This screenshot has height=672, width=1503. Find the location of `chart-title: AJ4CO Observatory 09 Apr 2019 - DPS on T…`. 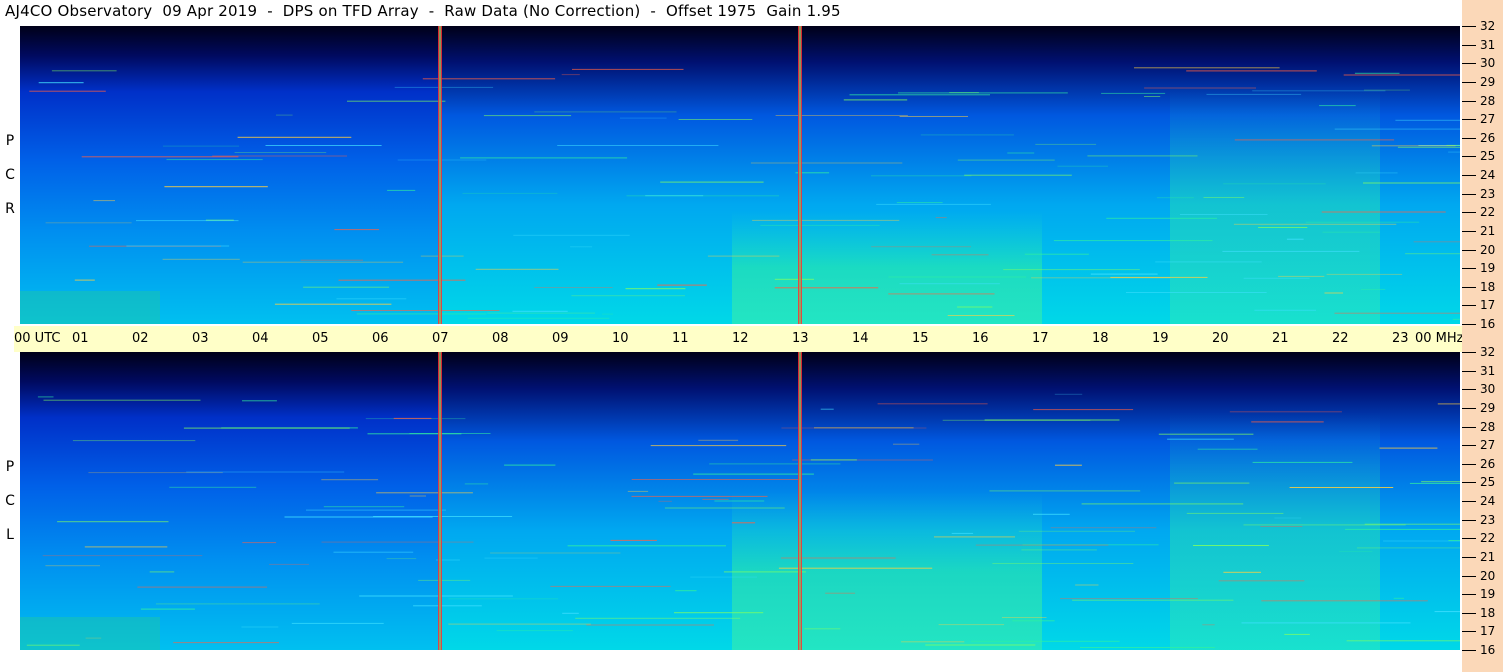

chart-title: AJ4CO Observatory 09 Apr 2019 - DPS on T… is located at coordinates (423, 11).